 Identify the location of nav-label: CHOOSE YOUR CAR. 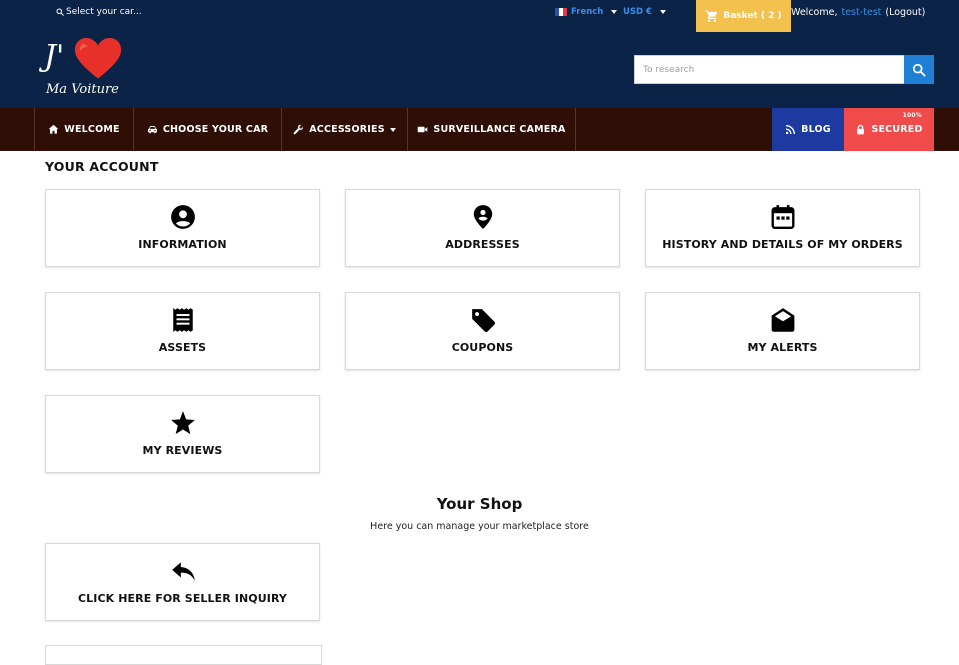
(215, 129).